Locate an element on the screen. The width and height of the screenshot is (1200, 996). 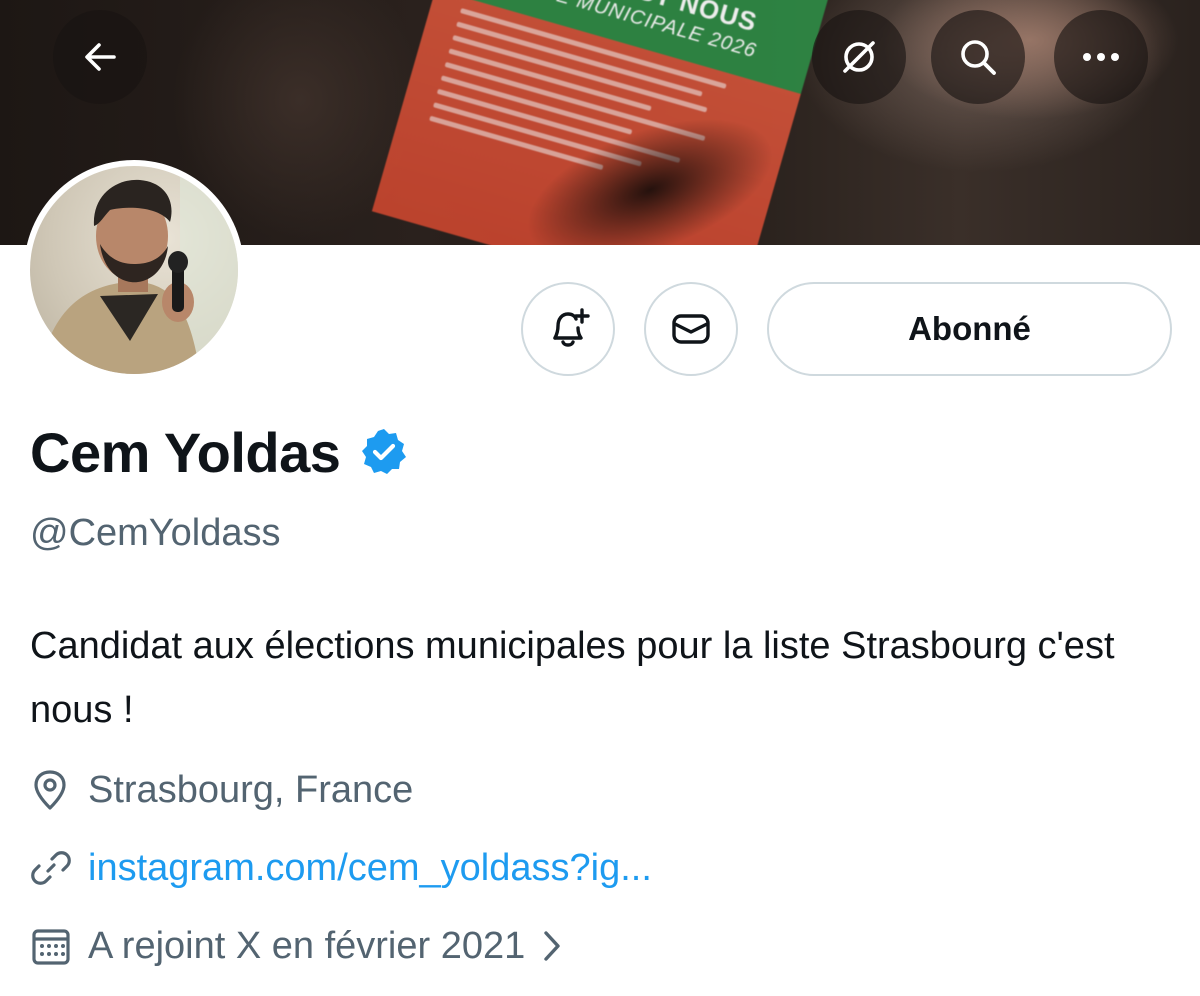
joined-row: A rejoint X en février 2021 is located at coordinates (296, 946).